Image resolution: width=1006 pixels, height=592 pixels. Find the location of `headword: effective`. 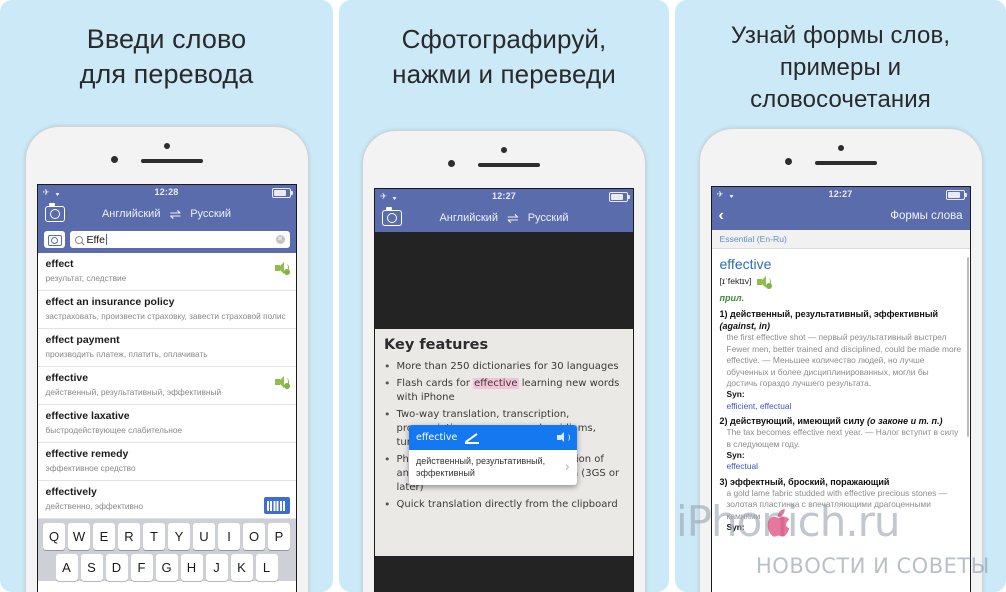

headword: effective is located at coordinates (745, 264).